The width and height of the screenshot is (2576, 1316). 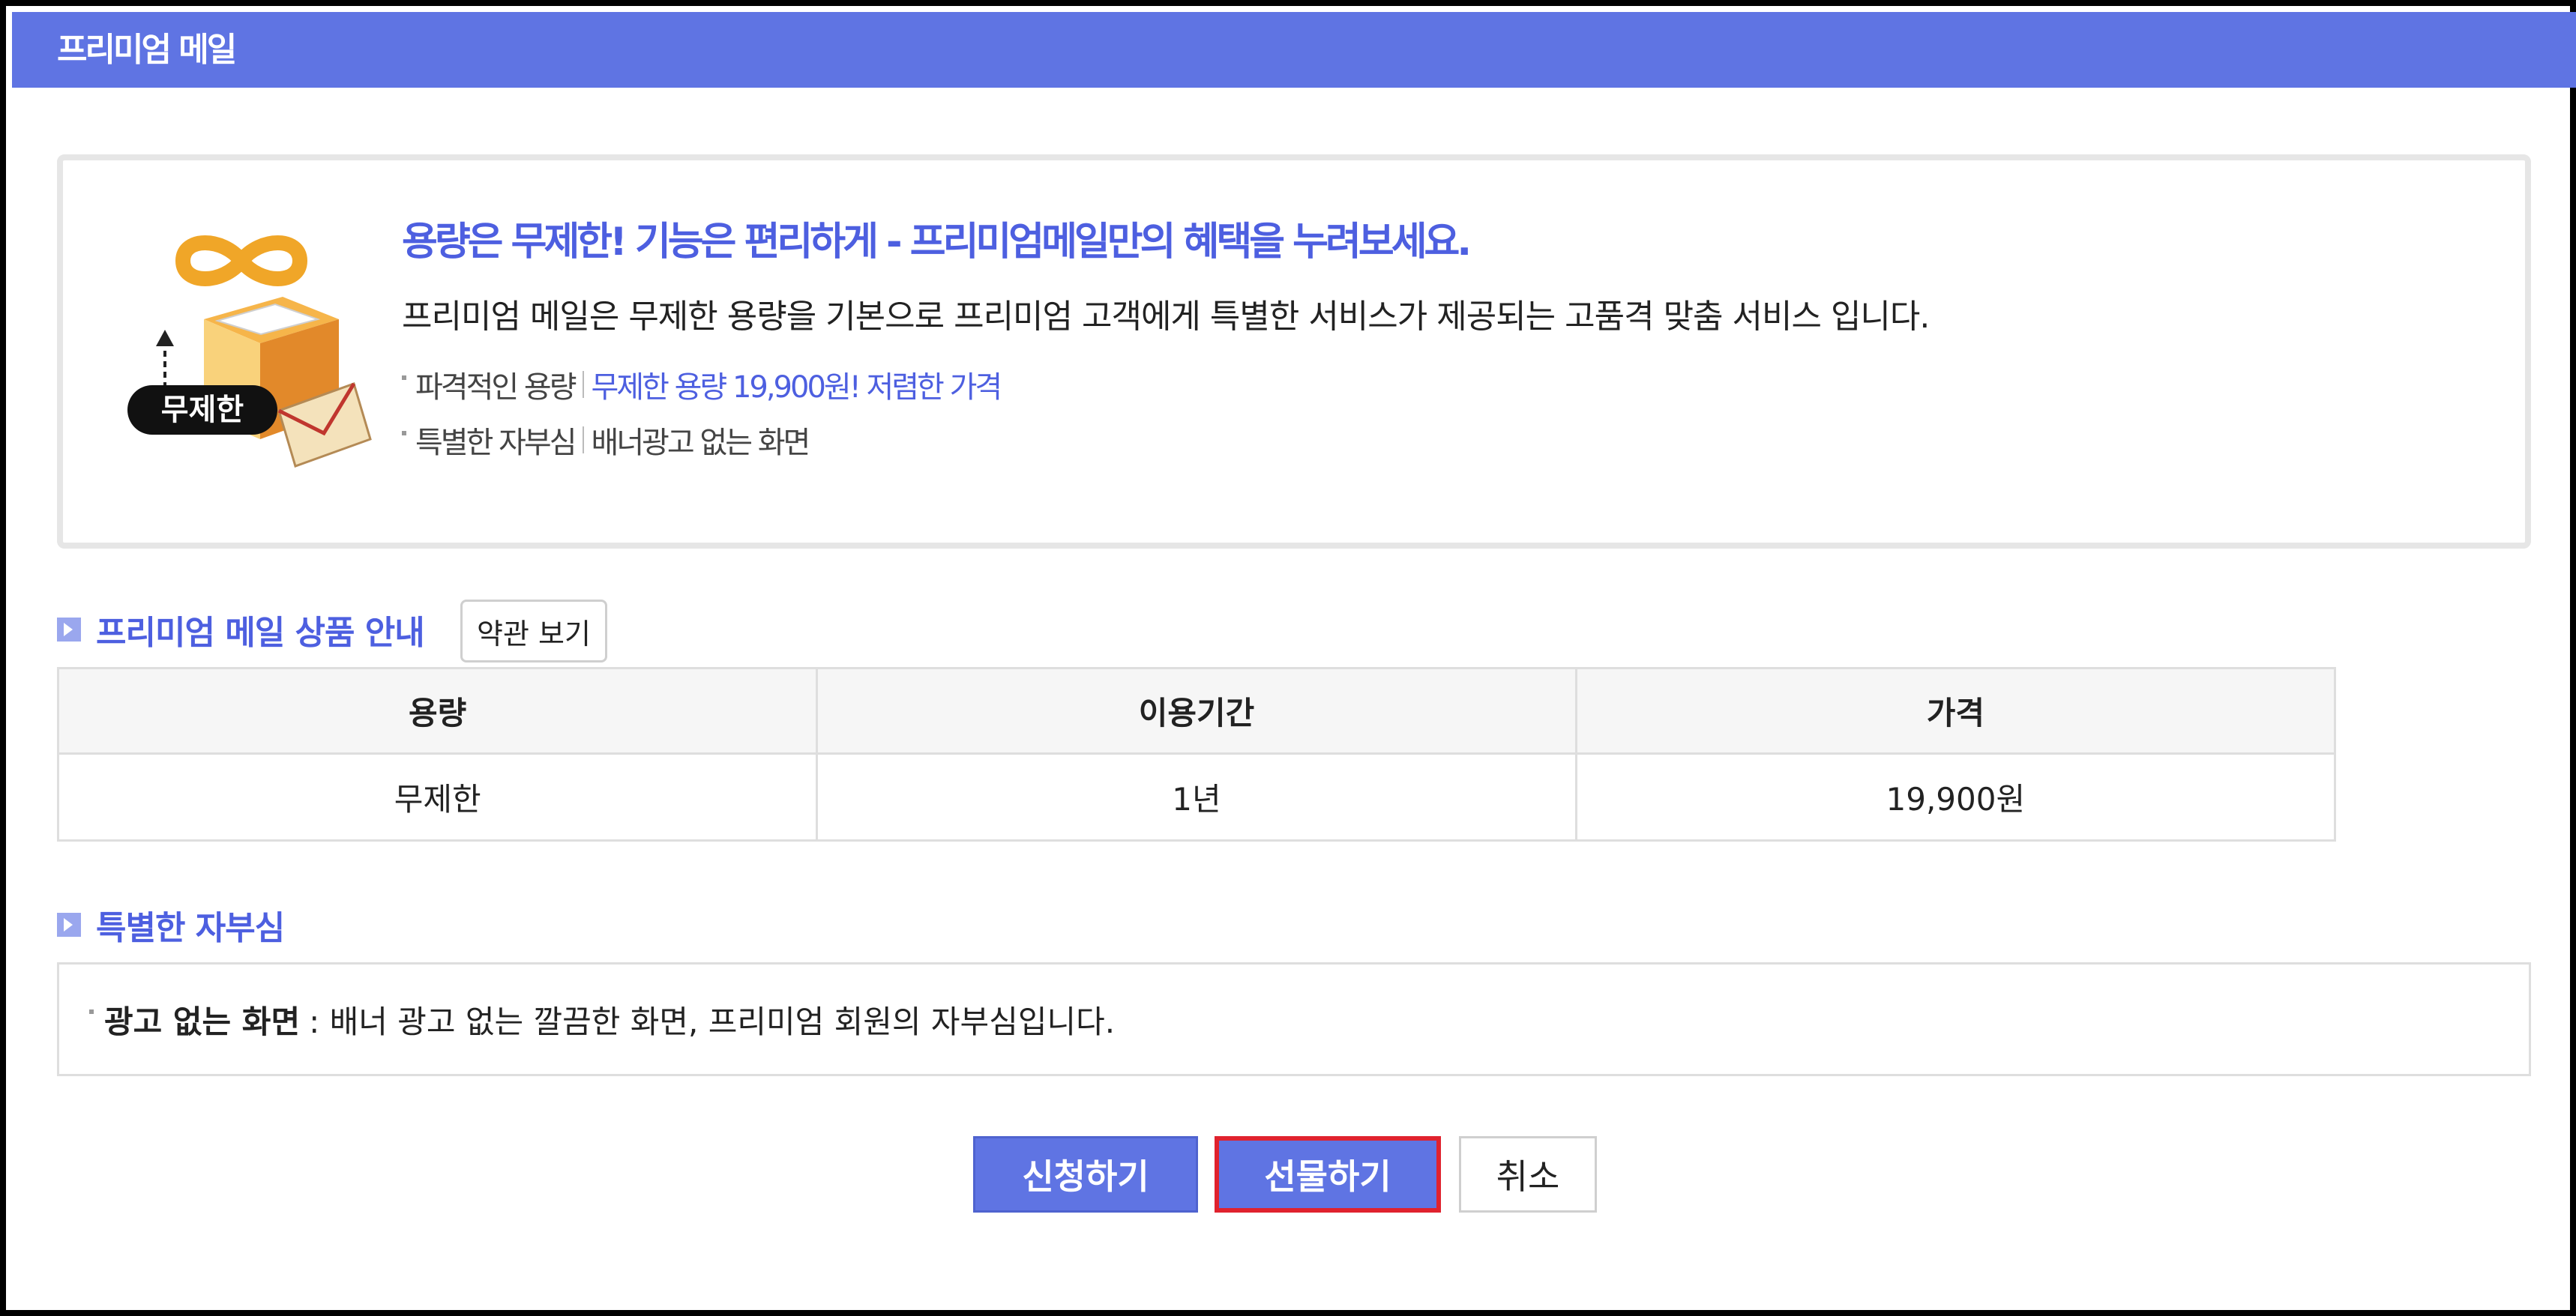 What do you see at coordinates (533, 631) in the screenshot?
I see `view-terms-button: 약관 보기` at bounding box center [533, 631].